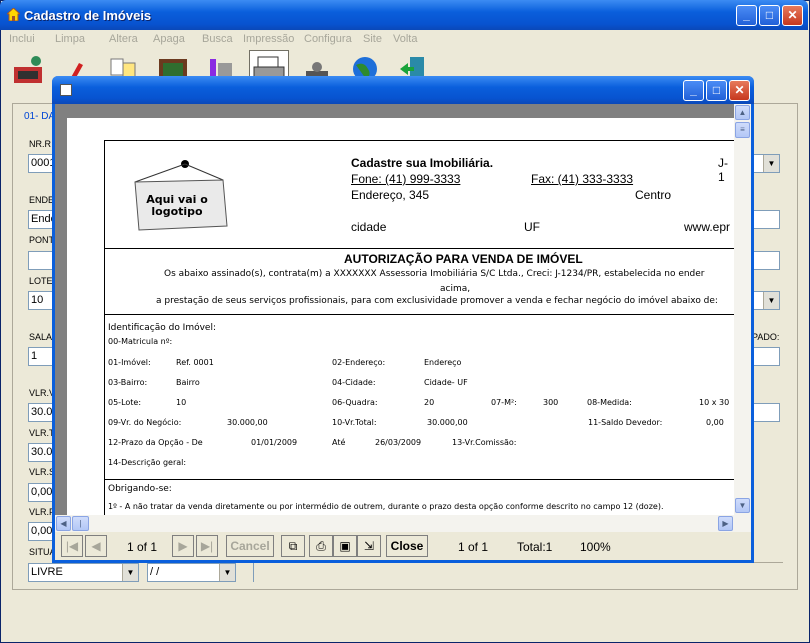  Describe the element at coordinates (142, 547) in the screenshot. I see `page-indicator: 1 of 1` at that location.